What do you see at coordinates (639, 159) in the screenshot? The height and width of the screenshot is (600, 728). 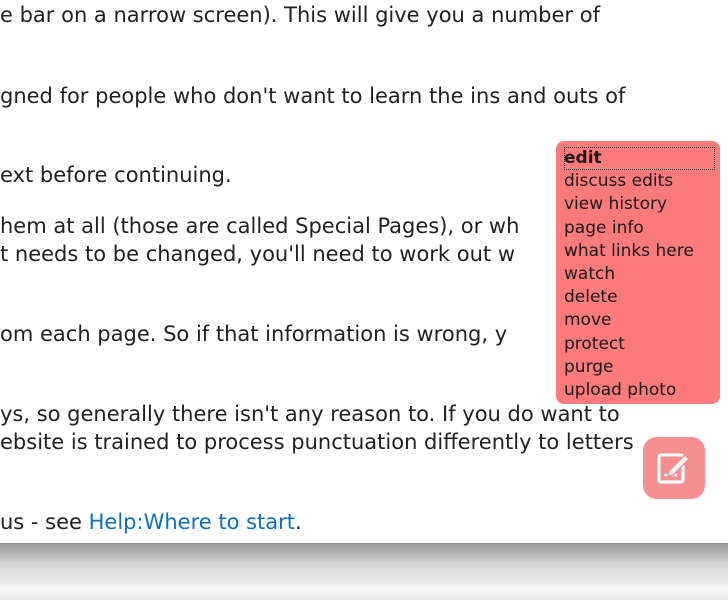 I see `menu-item-edit: edit` at bounding box center [639, 159].